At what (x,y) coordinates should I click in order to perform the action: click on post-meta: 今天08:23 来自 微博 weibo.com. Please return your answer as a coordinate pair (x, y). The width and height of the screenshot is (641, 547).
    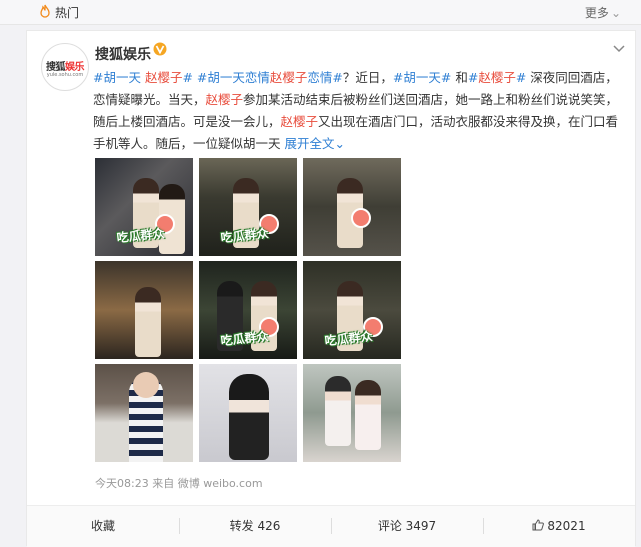
    Looking at the image, I should click on (179, 483).